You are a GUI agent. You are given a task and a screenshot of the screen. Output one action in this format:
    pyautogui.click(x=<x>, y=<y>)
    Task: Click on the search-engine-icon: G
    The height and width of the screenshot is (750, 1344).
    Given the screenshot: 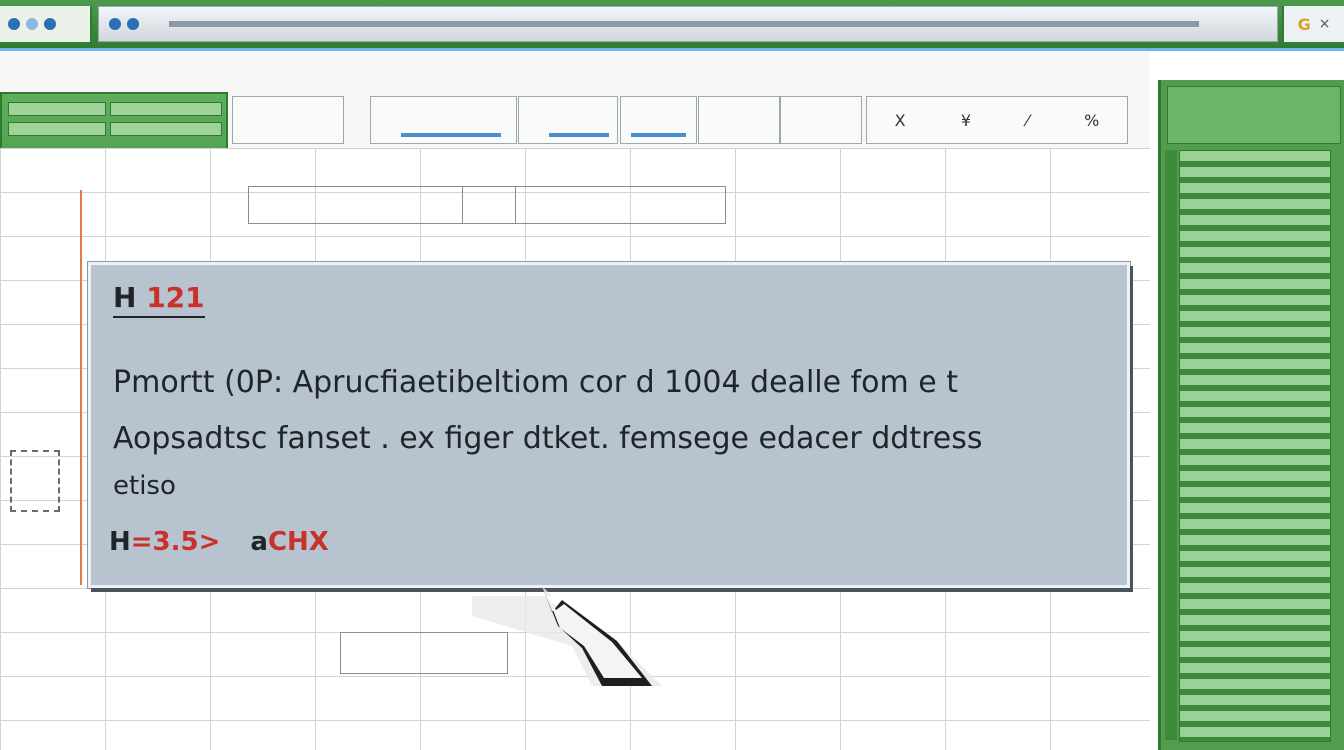 What is the action you would take?
    pyautogui.click(x=1304, y=24)
    